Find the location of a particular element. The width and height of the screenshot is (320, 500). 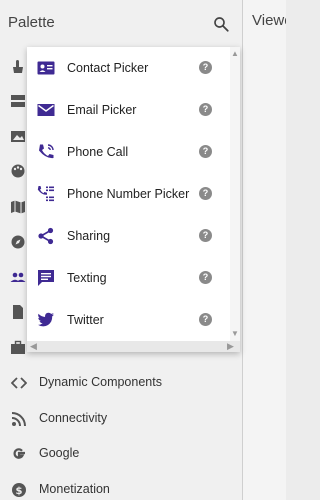

component-label: Phone Call is located at coordinates (98, 152).